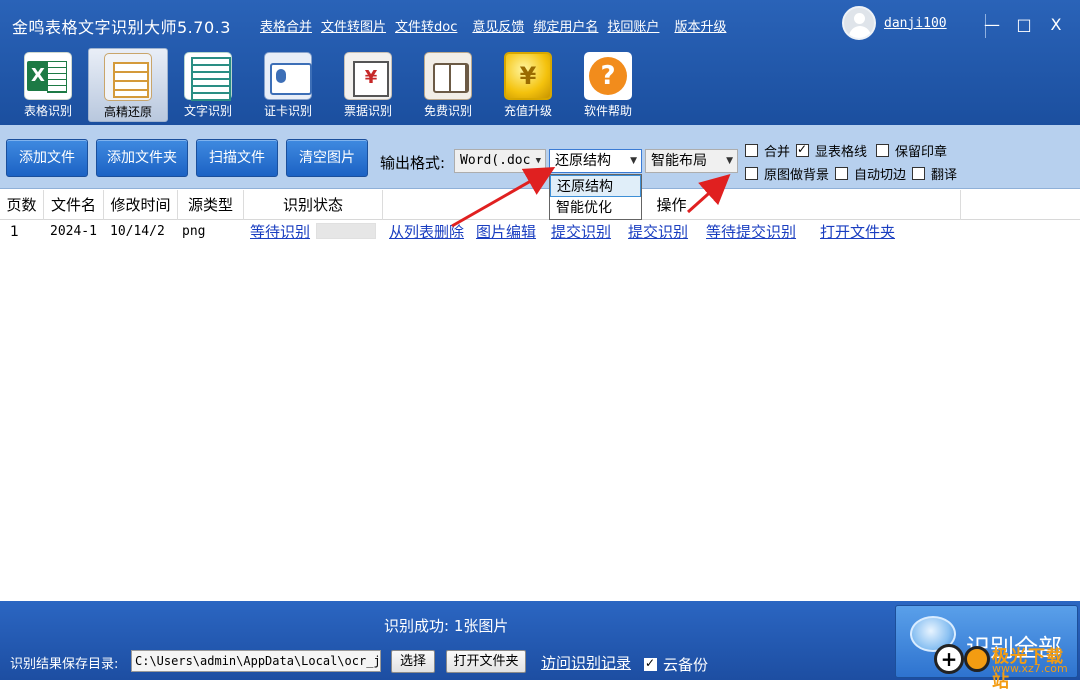 This screenshot has width=1080, height=692. What do you see at coordinates (921, 152) in the screenshot?
I see `checkbox-label: 保留印章` at bounding box center [921, 152].